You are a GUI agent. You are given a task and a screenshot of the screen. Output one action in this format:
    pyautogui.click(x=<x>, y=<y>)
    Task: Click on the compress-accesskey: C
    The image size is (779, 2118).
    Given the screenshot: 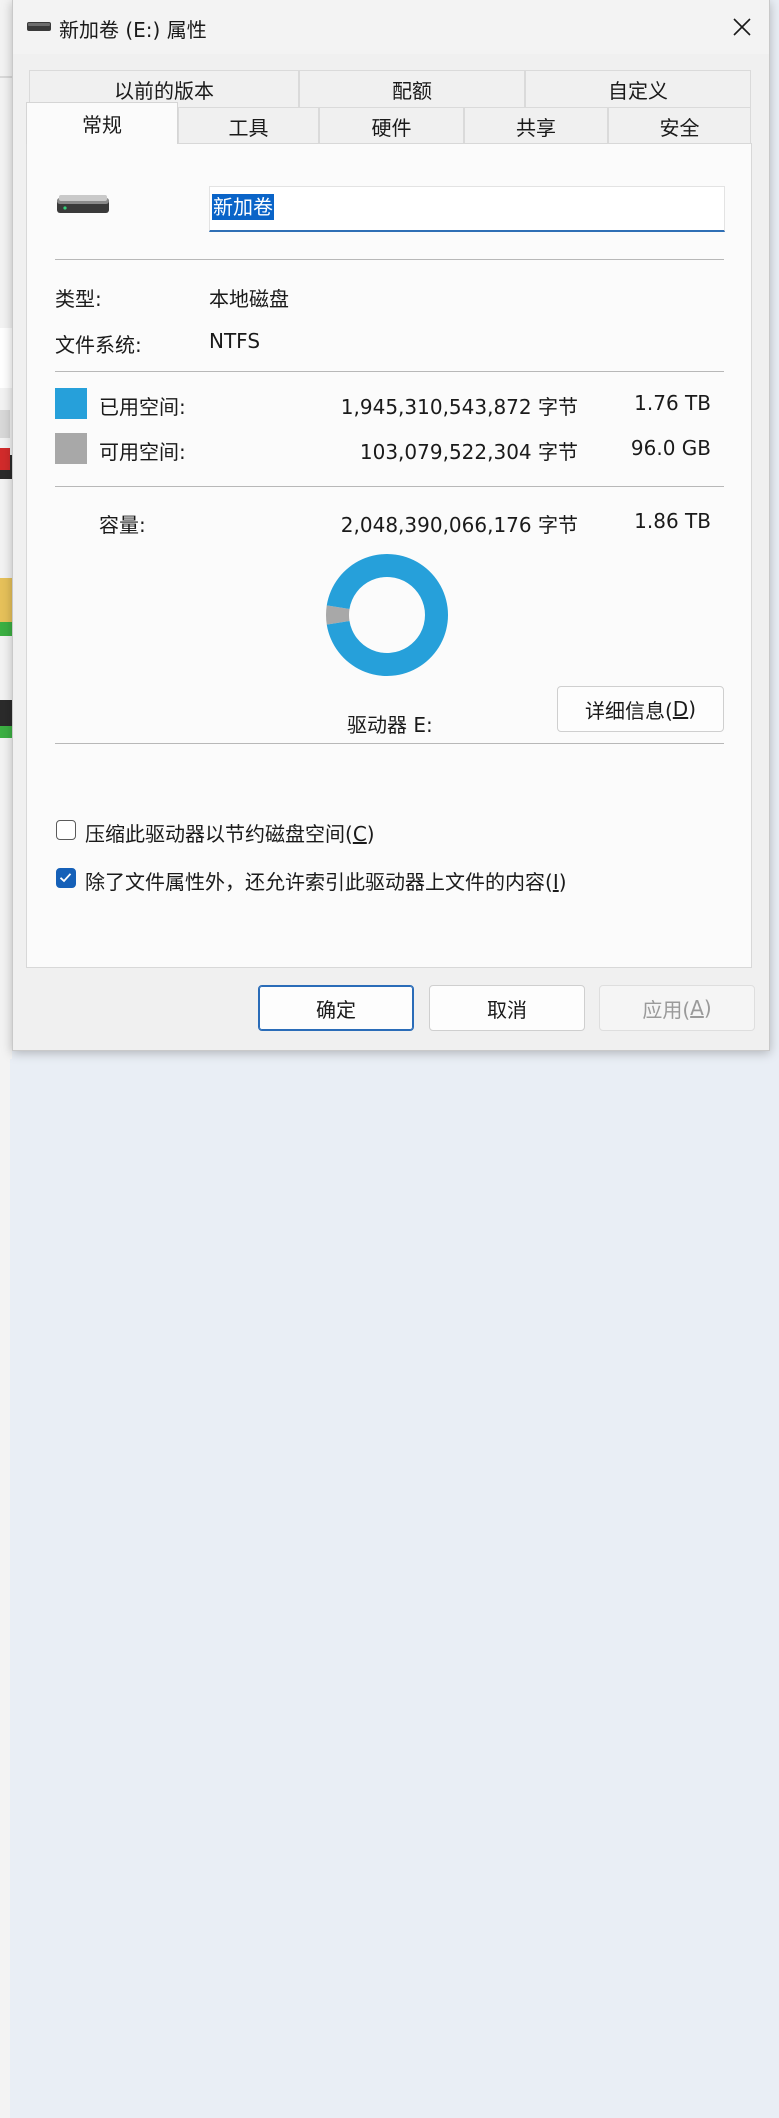 What is the action you would take?
    pyautogui.click(x=359, y=834)
    